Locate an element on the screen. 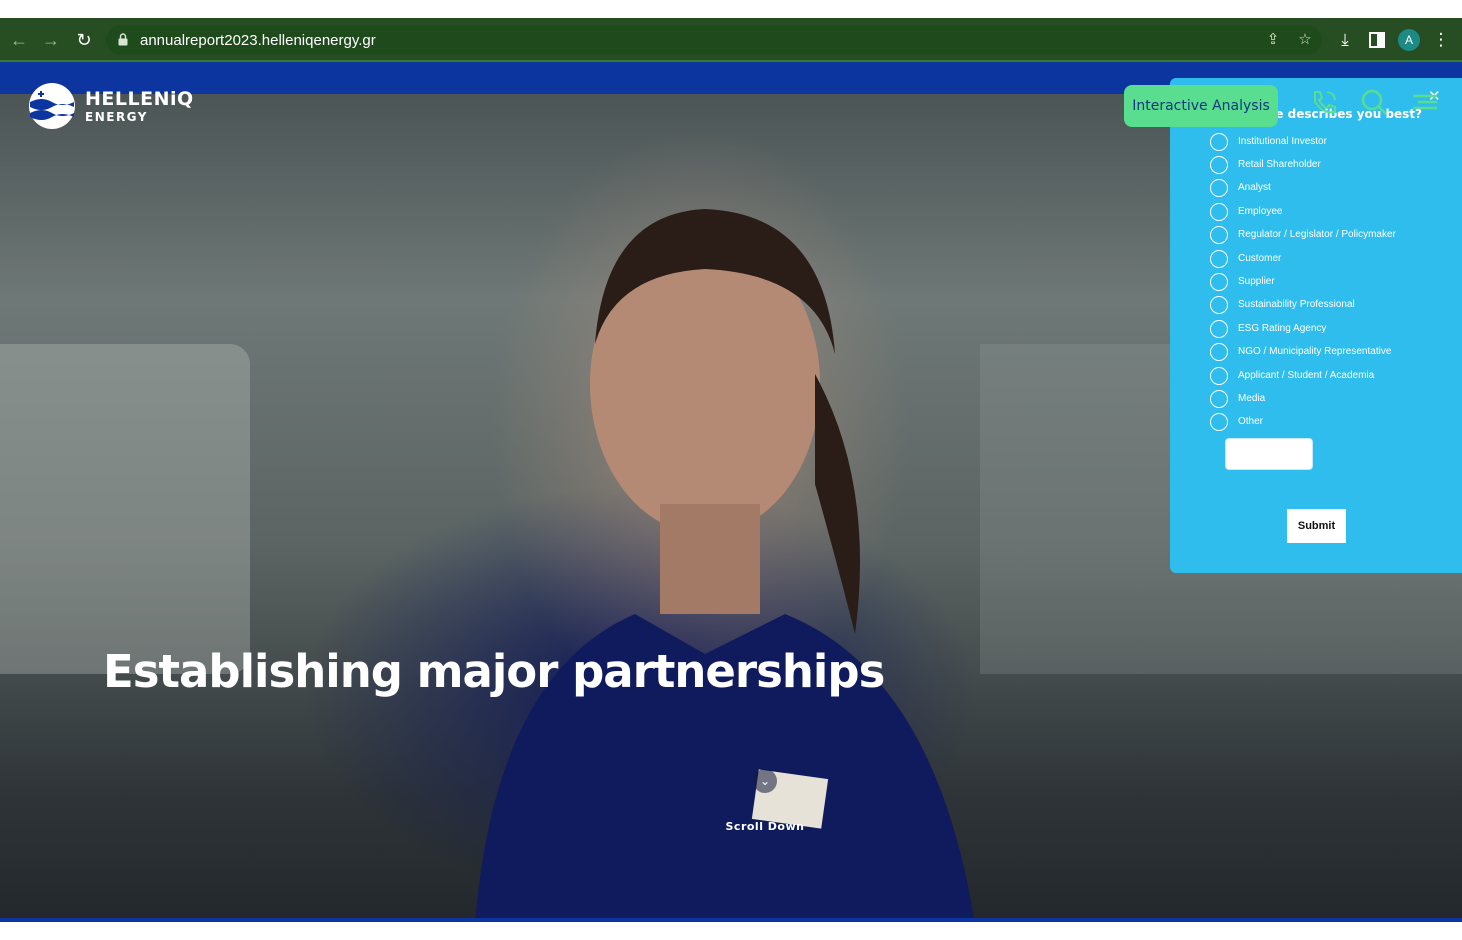  survey-option: Customer is located at coordinates (1330, 260).